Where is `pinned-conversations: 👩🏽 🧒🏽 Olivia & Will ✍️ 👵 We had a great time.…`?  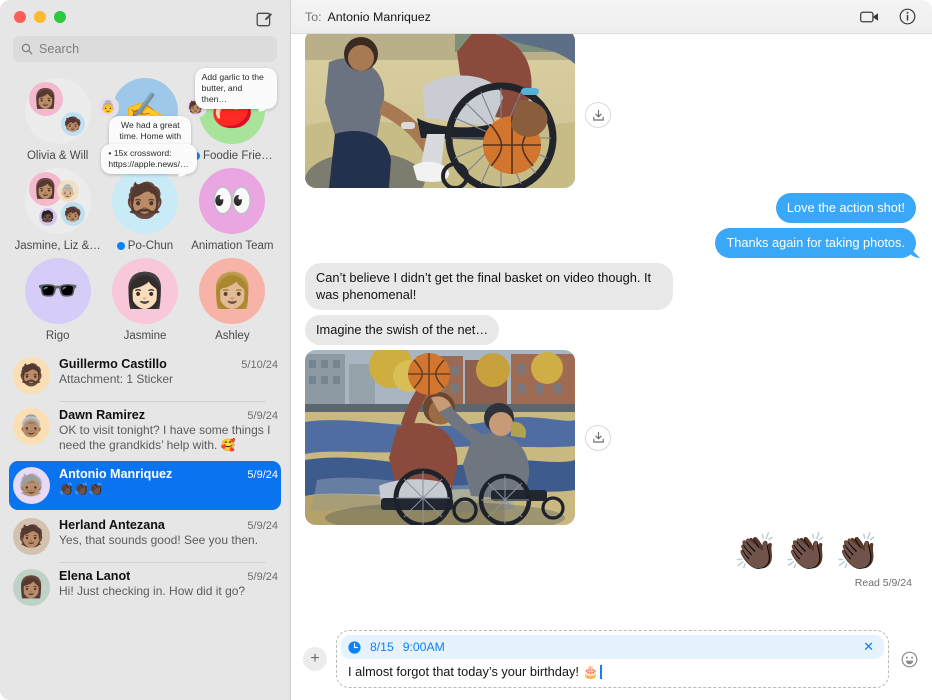
pinned-conversations: 👩🏽 🧒🏽 Olivia & Will ✍️ 👵 We had a great time.… is located at coordinates (145, 207).